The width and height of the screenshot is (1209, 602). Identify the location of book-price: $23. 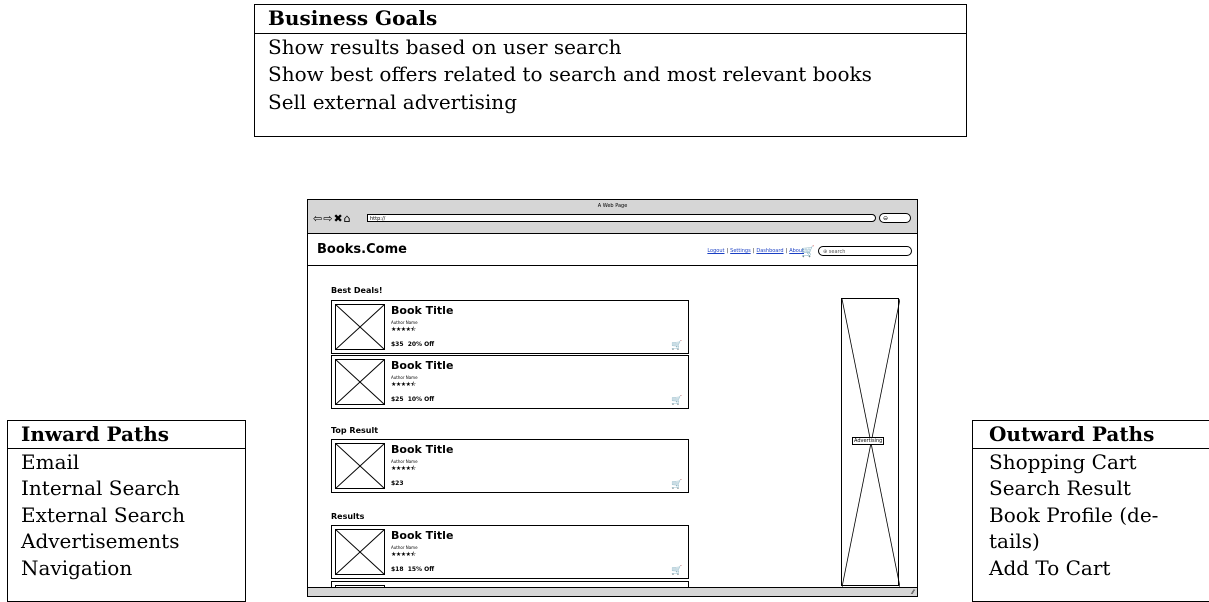
(397, 483).